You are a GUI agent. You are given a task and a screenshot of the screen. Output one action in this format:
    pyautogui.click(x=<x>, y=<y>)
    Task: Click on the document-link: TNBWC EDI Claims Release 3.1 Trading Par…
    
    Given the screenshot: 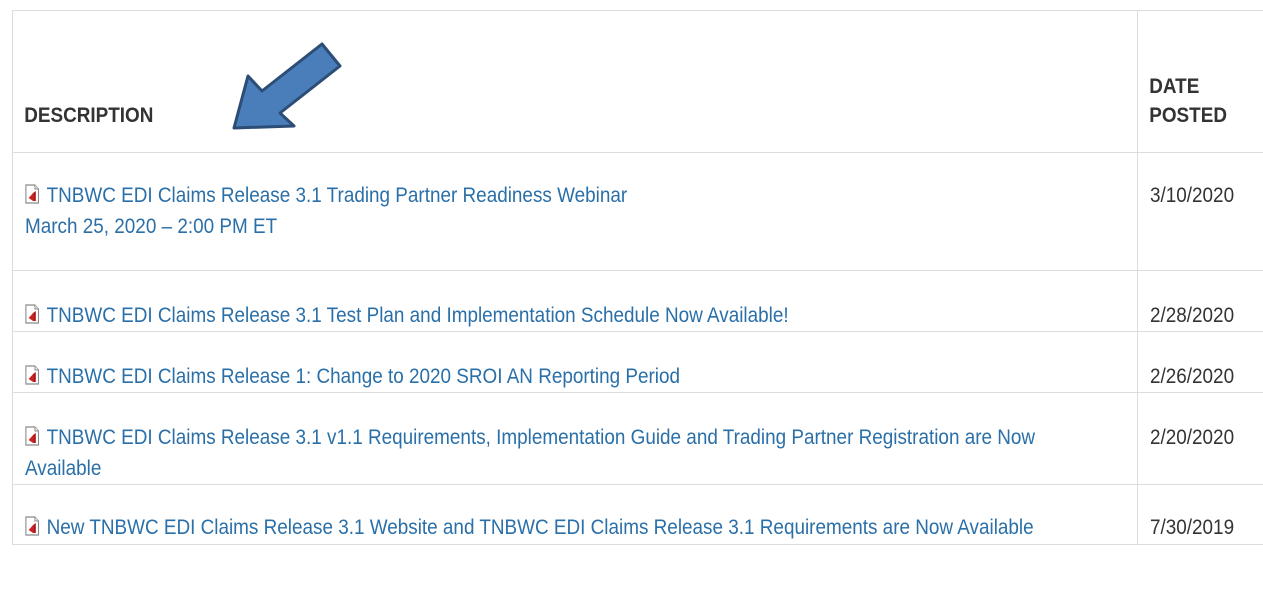 What is the action you would take?
    pyautogui.click(x=326, y=195)
    